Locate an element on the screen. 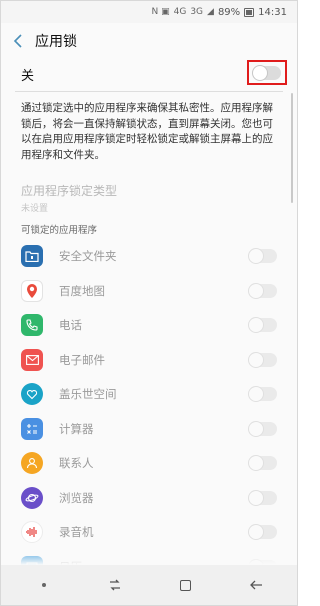 Image resolution: width=320 pixels, height=606 pixels. network-3g-indicator: 3G is located at coordinates (197, 12).